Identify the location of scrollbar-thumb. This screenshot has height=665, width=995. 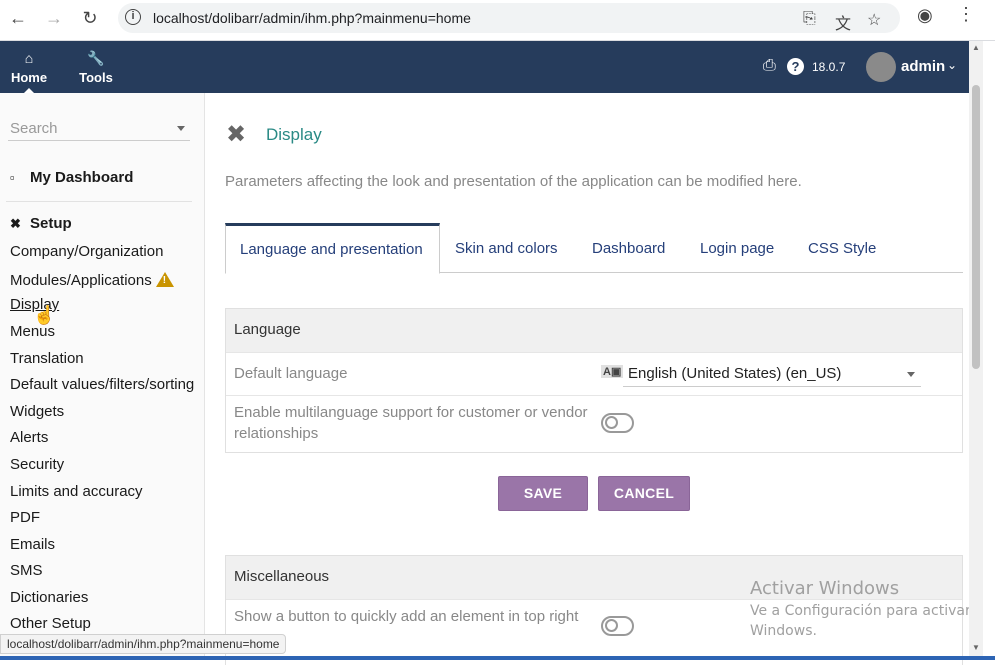
(976, 227).